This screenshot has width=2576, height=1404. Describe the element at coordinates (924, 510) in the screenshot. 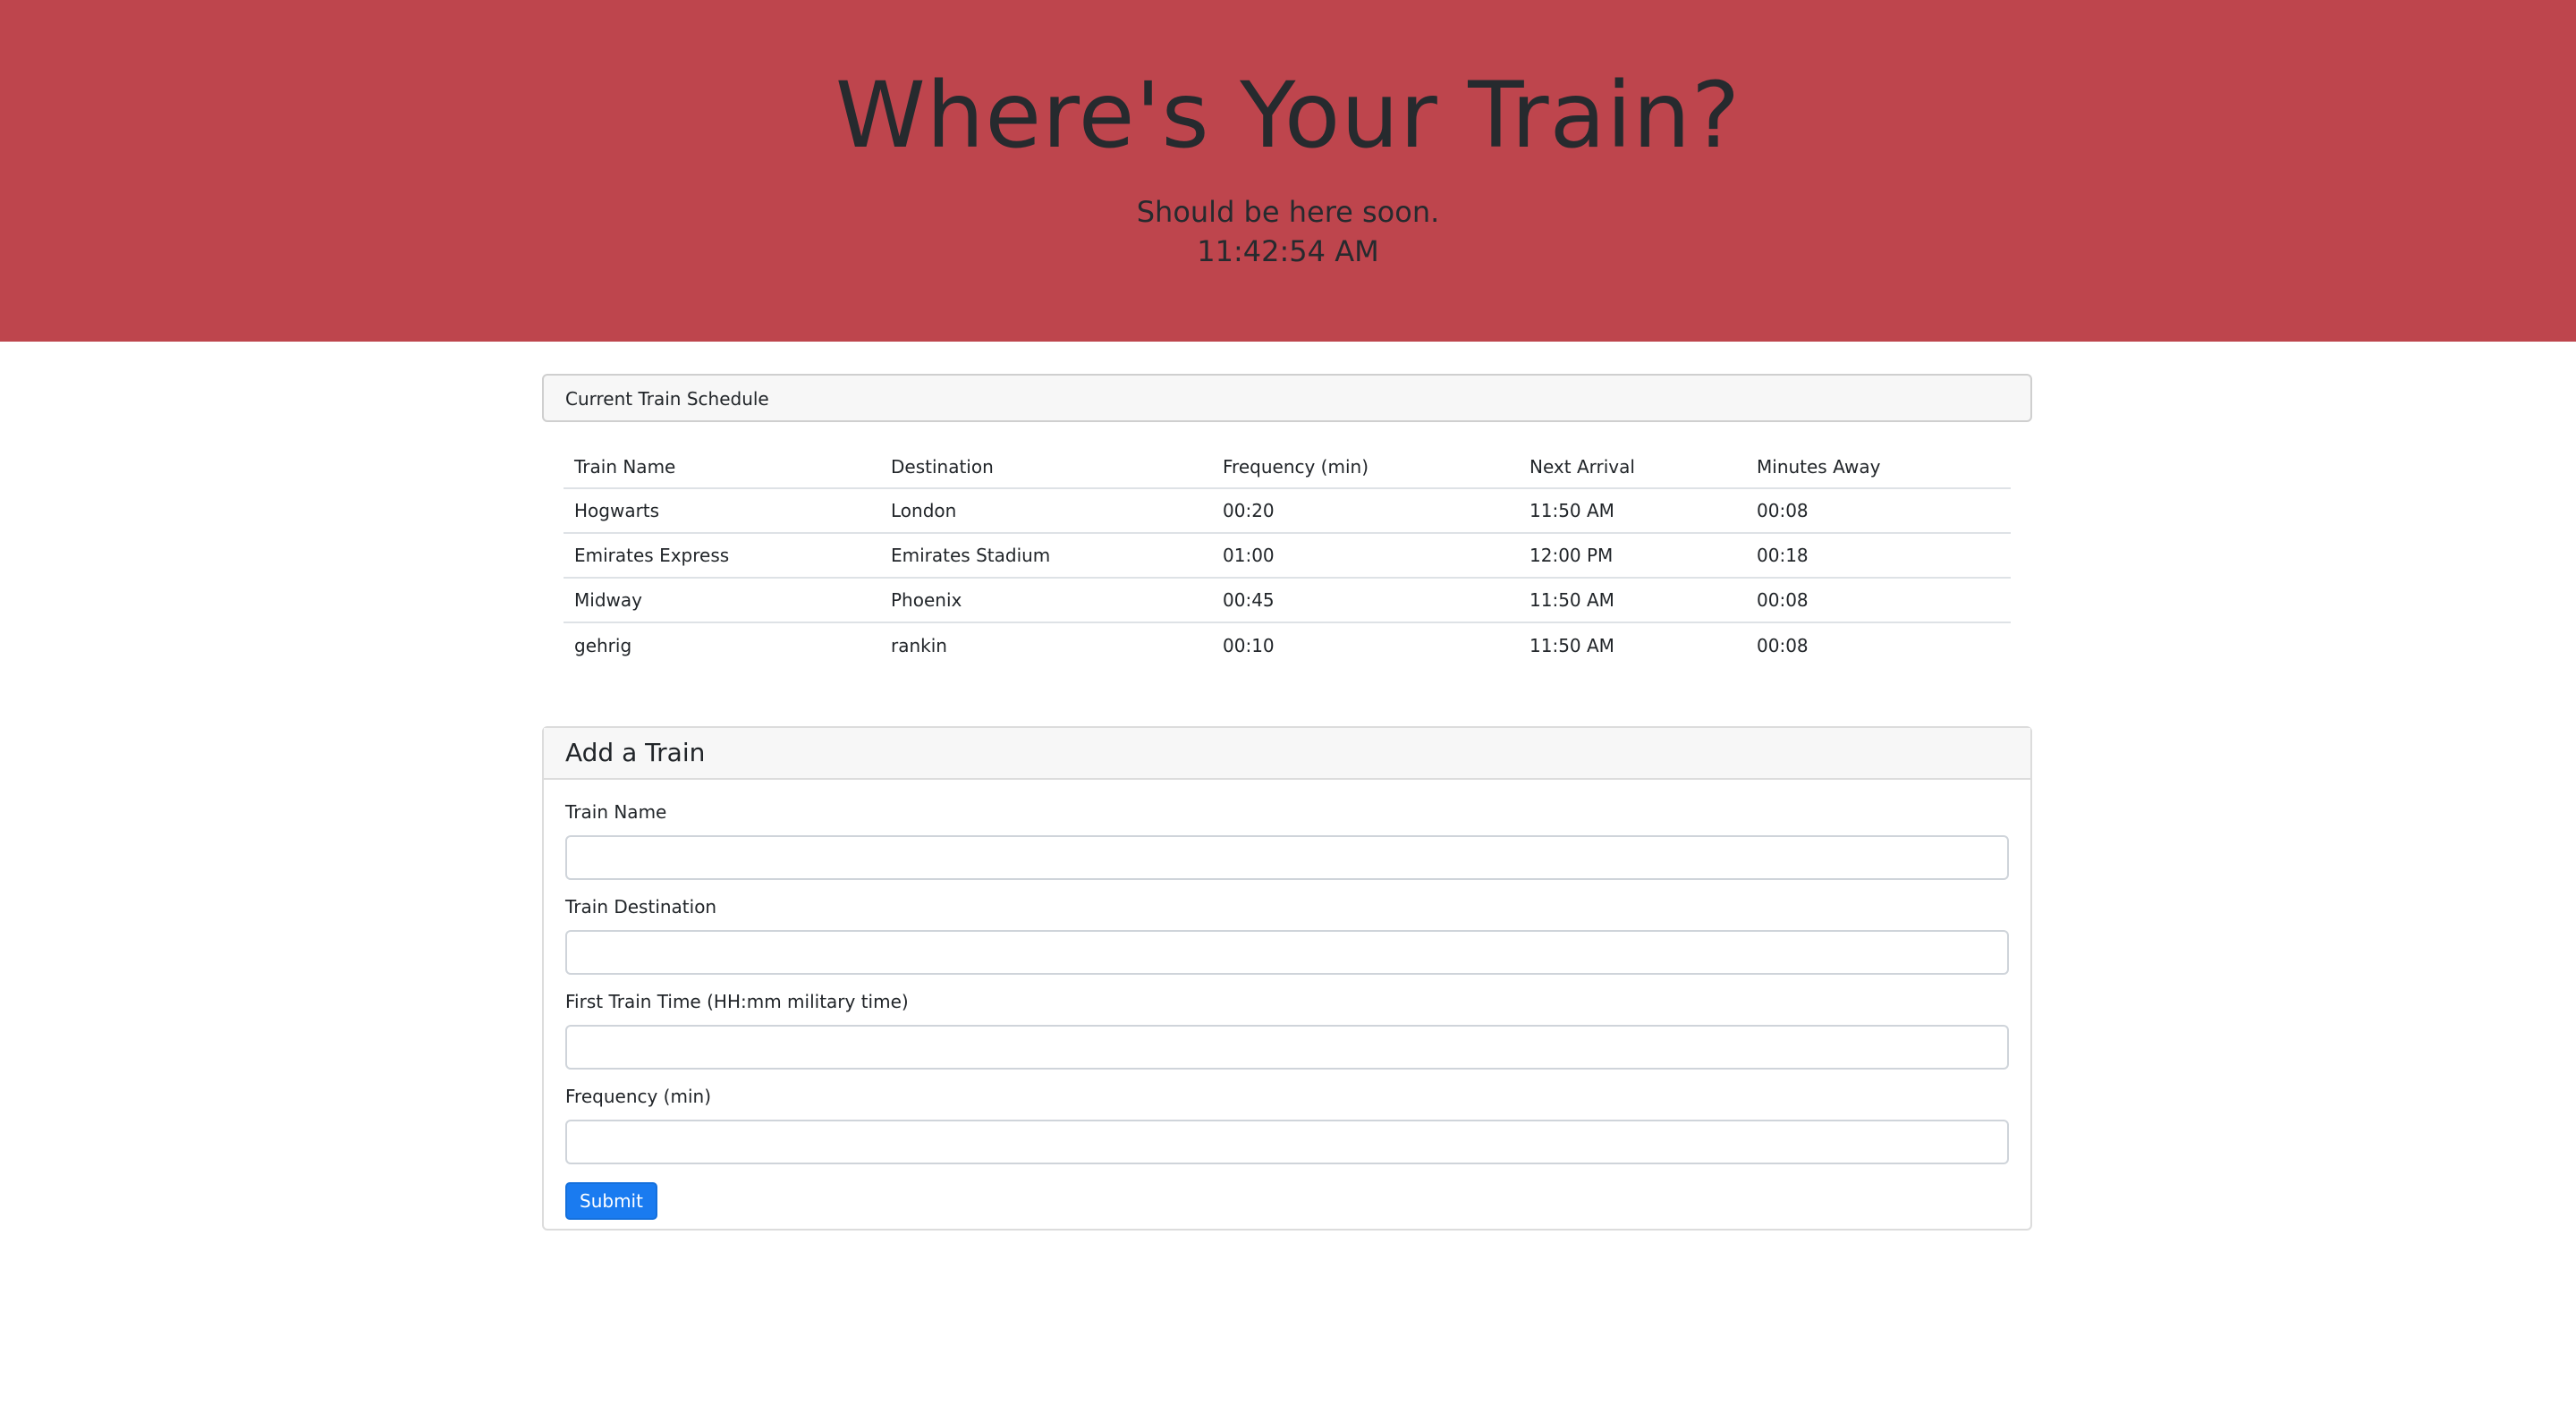

I see `cell-destination: London` at that location.